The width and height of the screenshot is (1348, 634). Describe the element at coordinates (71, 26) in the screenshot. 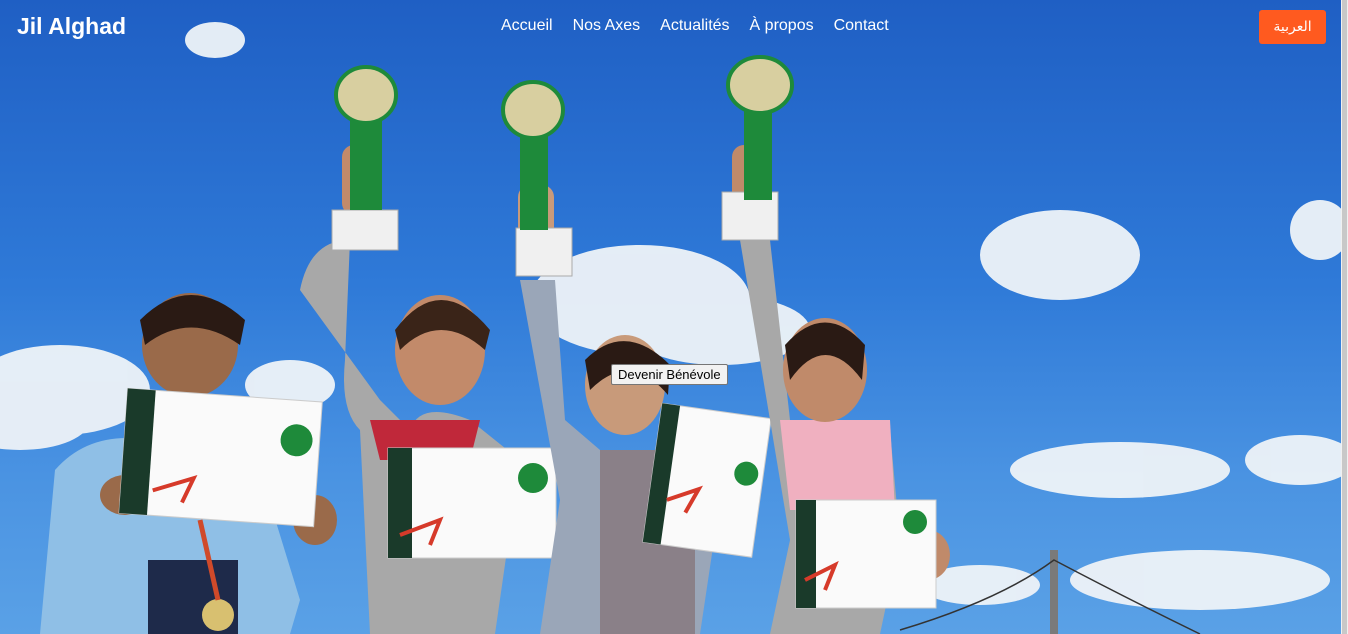

I see `brand-logo: Jil Alghad` at that location.